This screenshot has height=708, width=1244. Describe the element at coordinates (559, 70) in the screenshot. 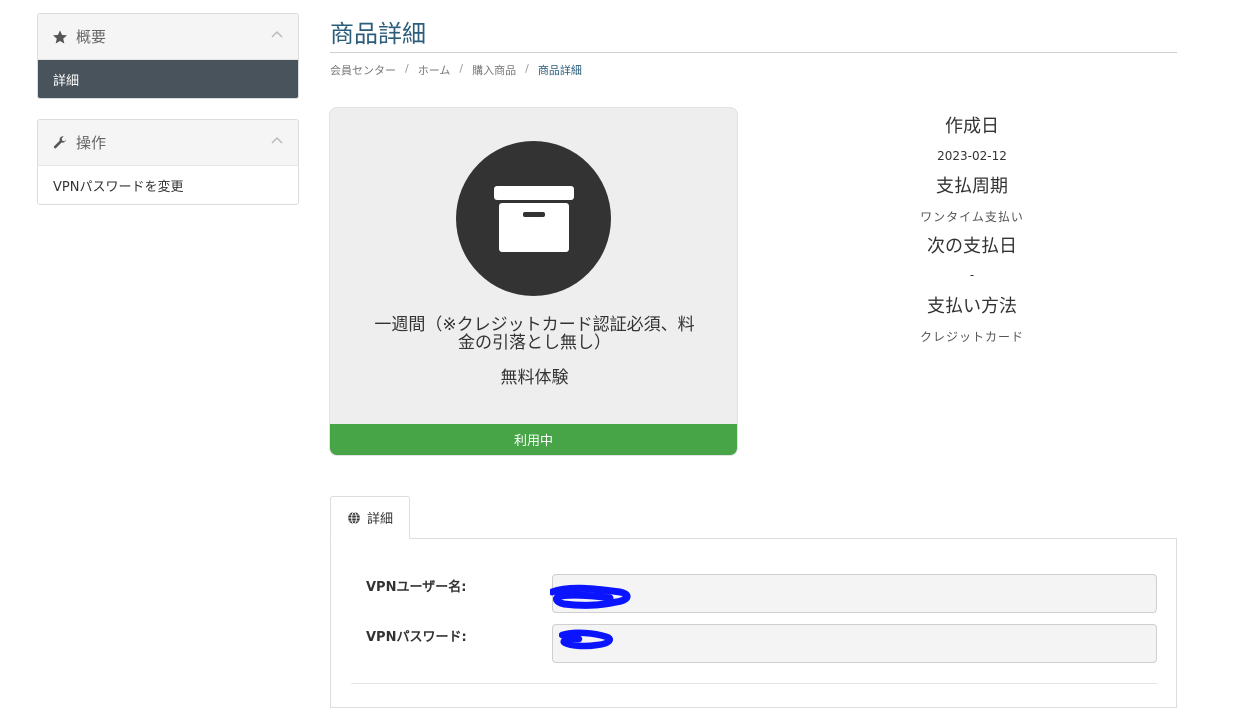

I see `breadcrumb-current: 商品詳細` at that location.